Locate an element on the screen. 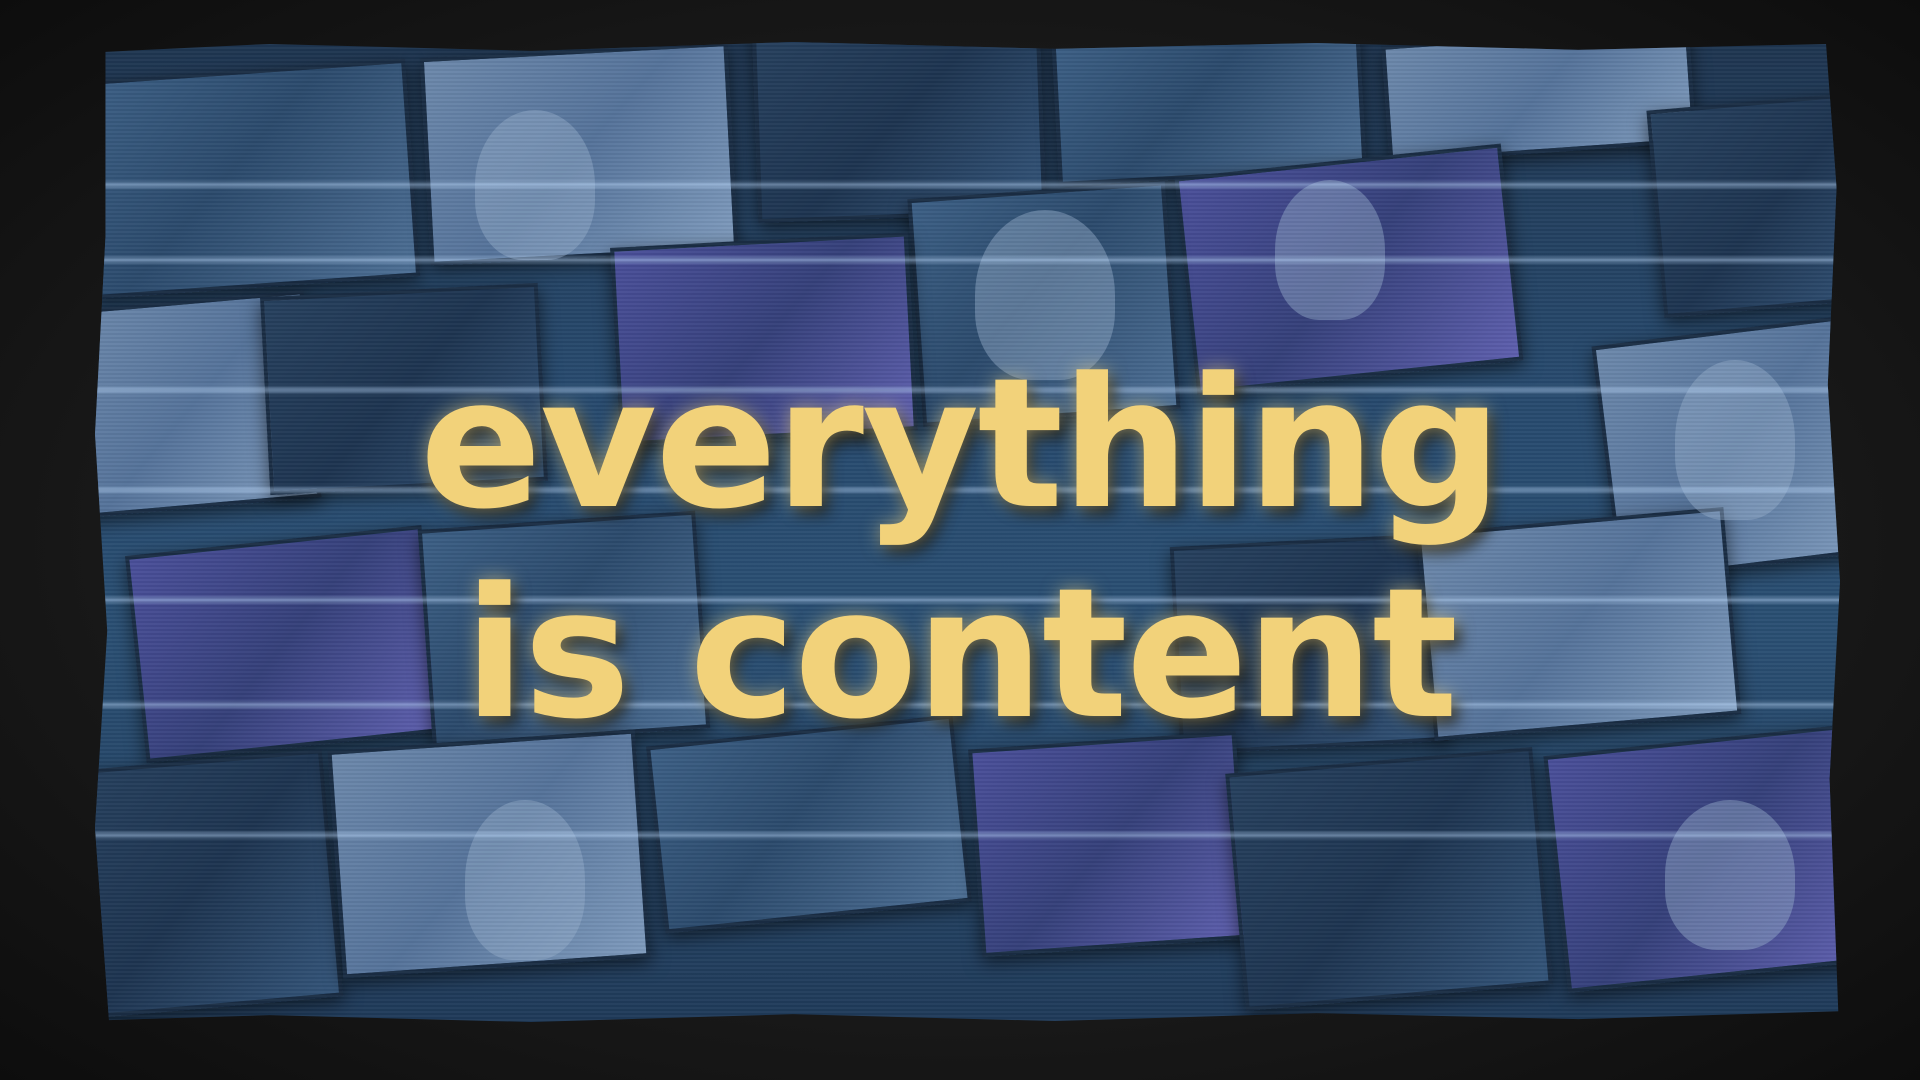  headline-line-2: is content is located at coordinates (960, 654).